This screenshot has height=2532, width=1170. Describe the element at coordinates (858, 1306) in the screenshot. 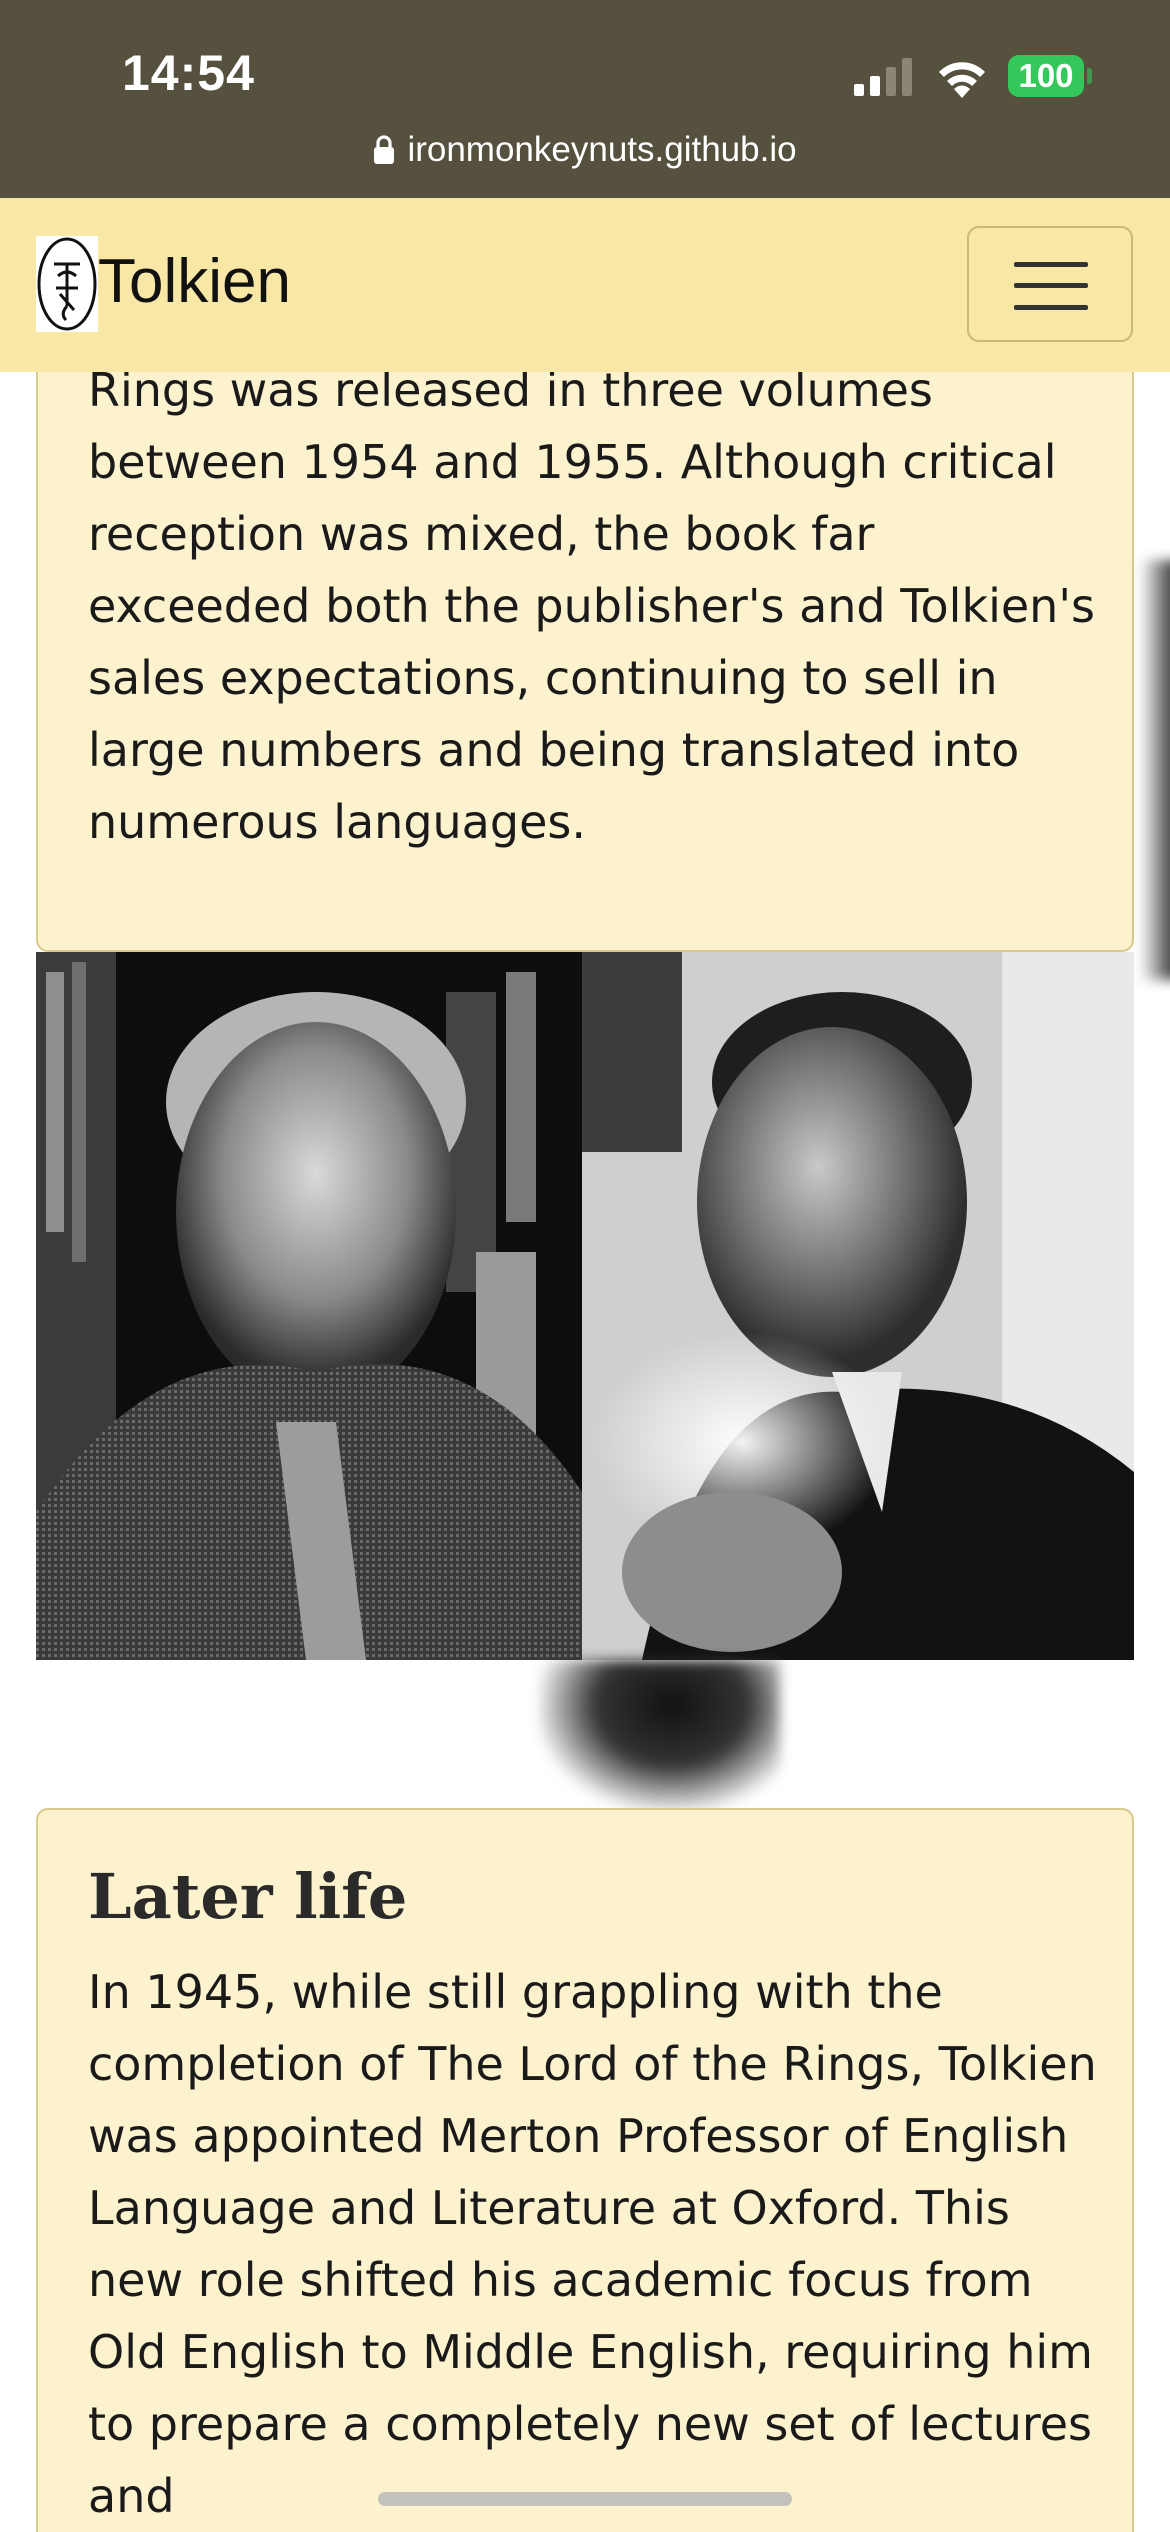

I see `cs-lewis-portrait-photo` at that location.